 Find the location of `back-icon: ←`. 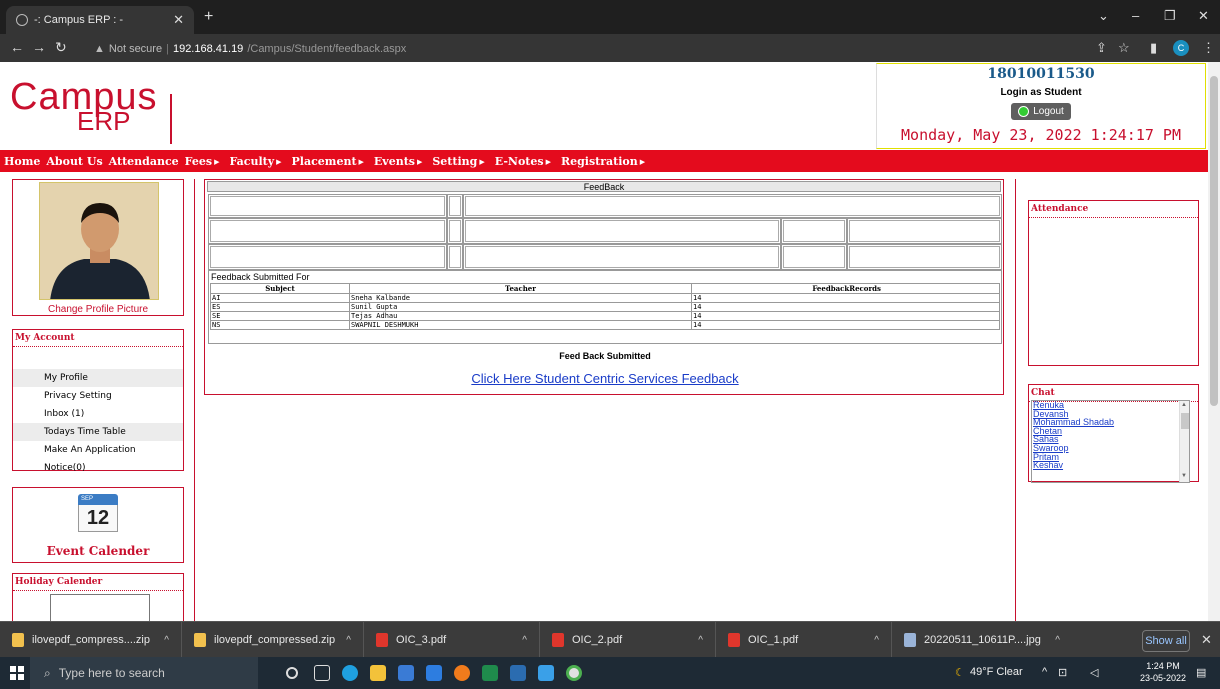

back-icon: ← is located at coordinates (17, 47).